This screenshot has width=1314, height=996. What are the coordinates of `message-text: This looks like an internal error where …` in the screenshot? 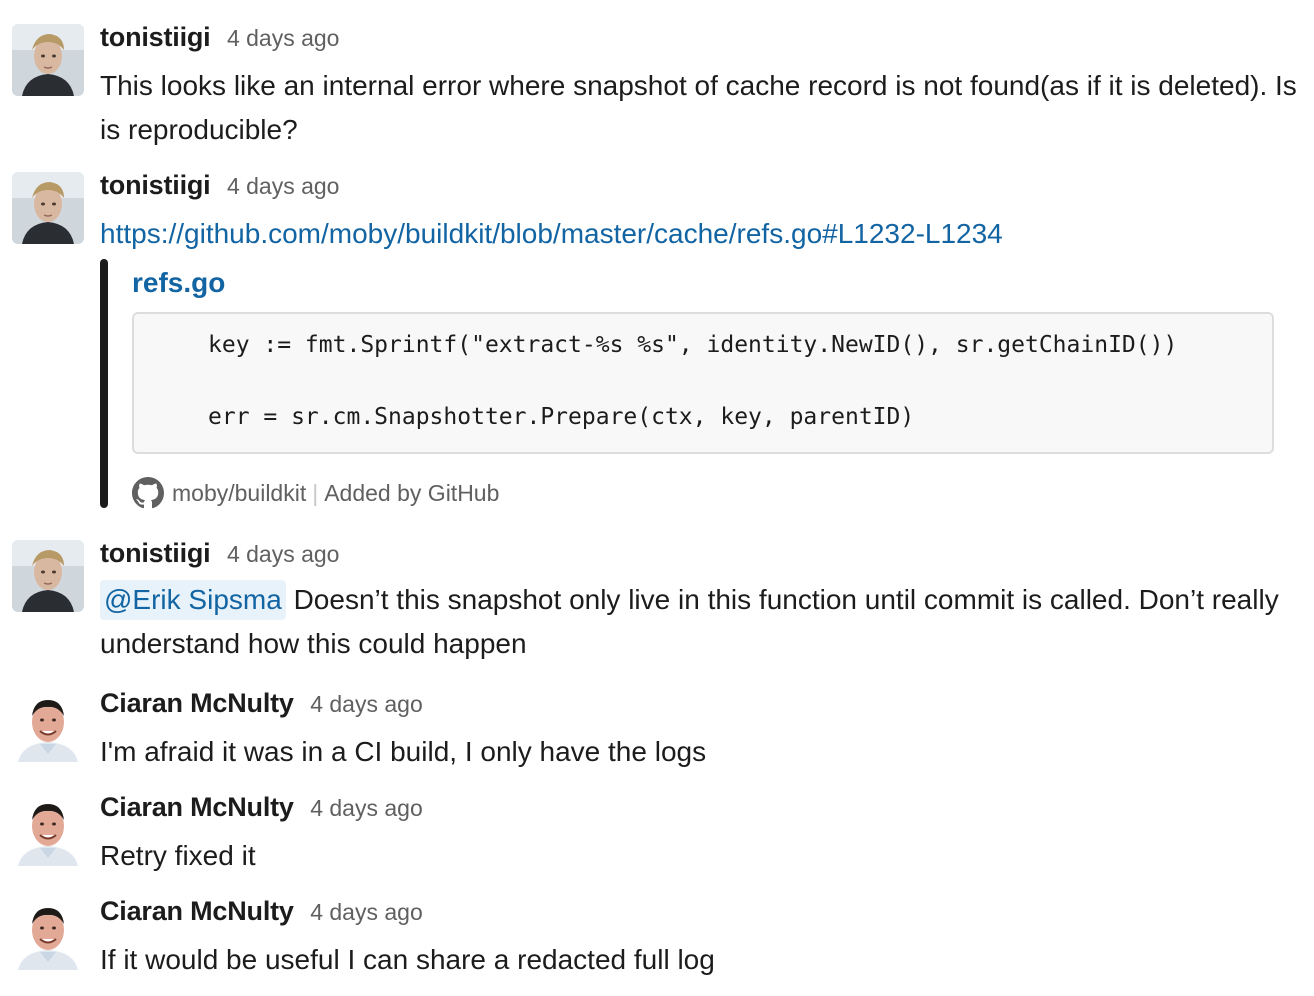 It's located at (698, 107).